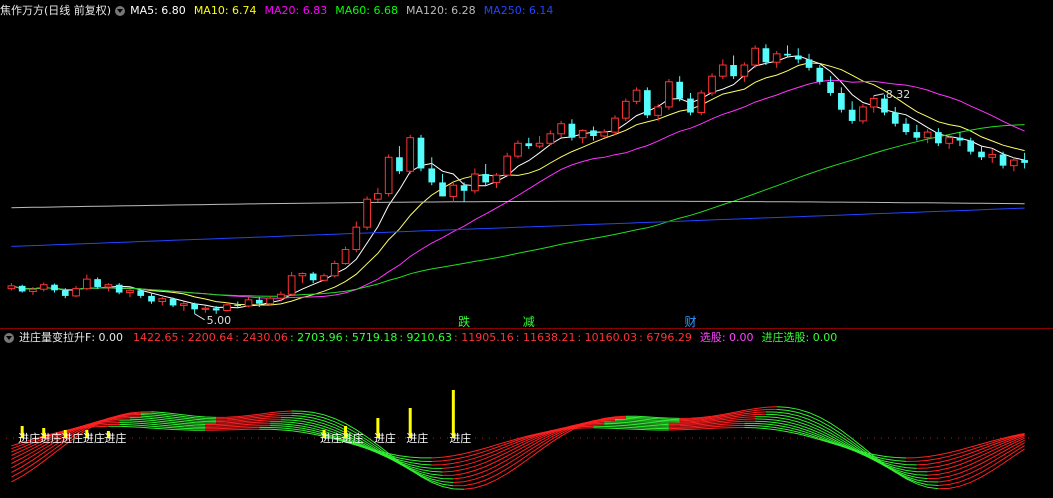 The height and width of the screenshot is (498, 1053). Describe the element at coordinates (665, 337) in the screenshot. I see `indicator-value: : 6796.29` at that location.